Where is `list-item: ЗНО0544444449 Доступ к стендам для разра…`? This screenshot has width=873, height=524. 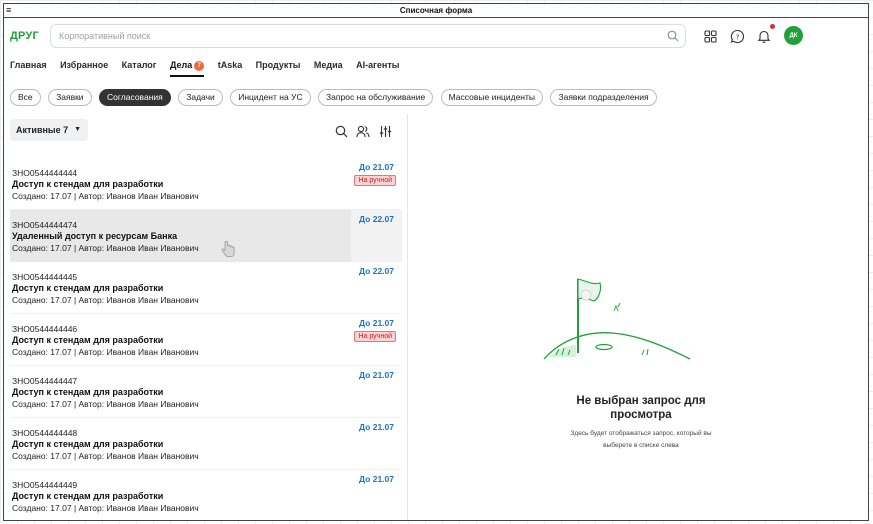
list-item: ЗНО0544444449 Доступ к стендам для разра… is located at coordinates (205, 495).